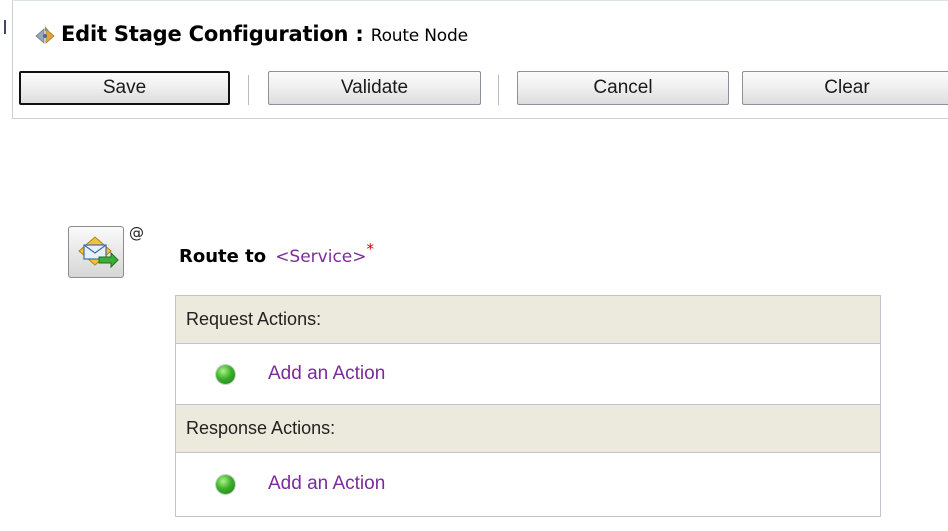 The image size is (948, 531). I want to click on validate-button: Validate, so click(374, 88).